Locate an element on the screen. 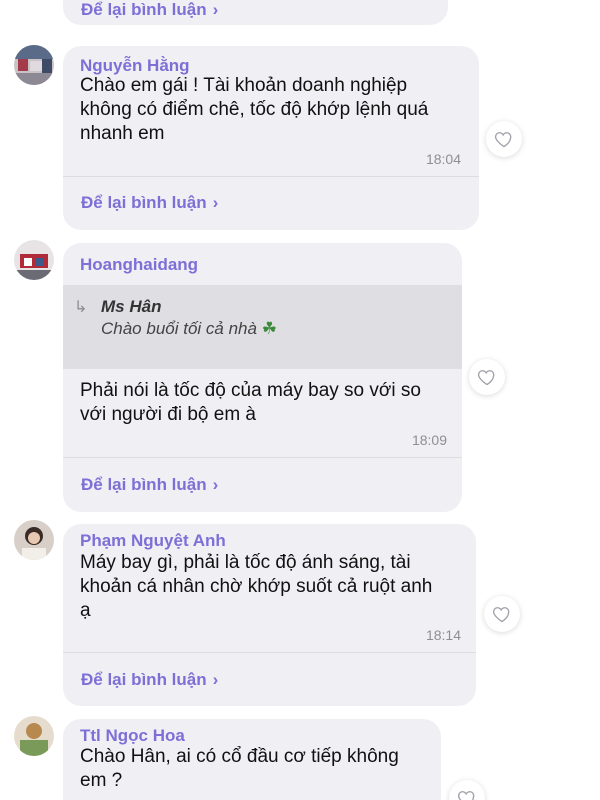  comment-author: Phạm Nguyệt Anh is located at coordinates (153, 541).